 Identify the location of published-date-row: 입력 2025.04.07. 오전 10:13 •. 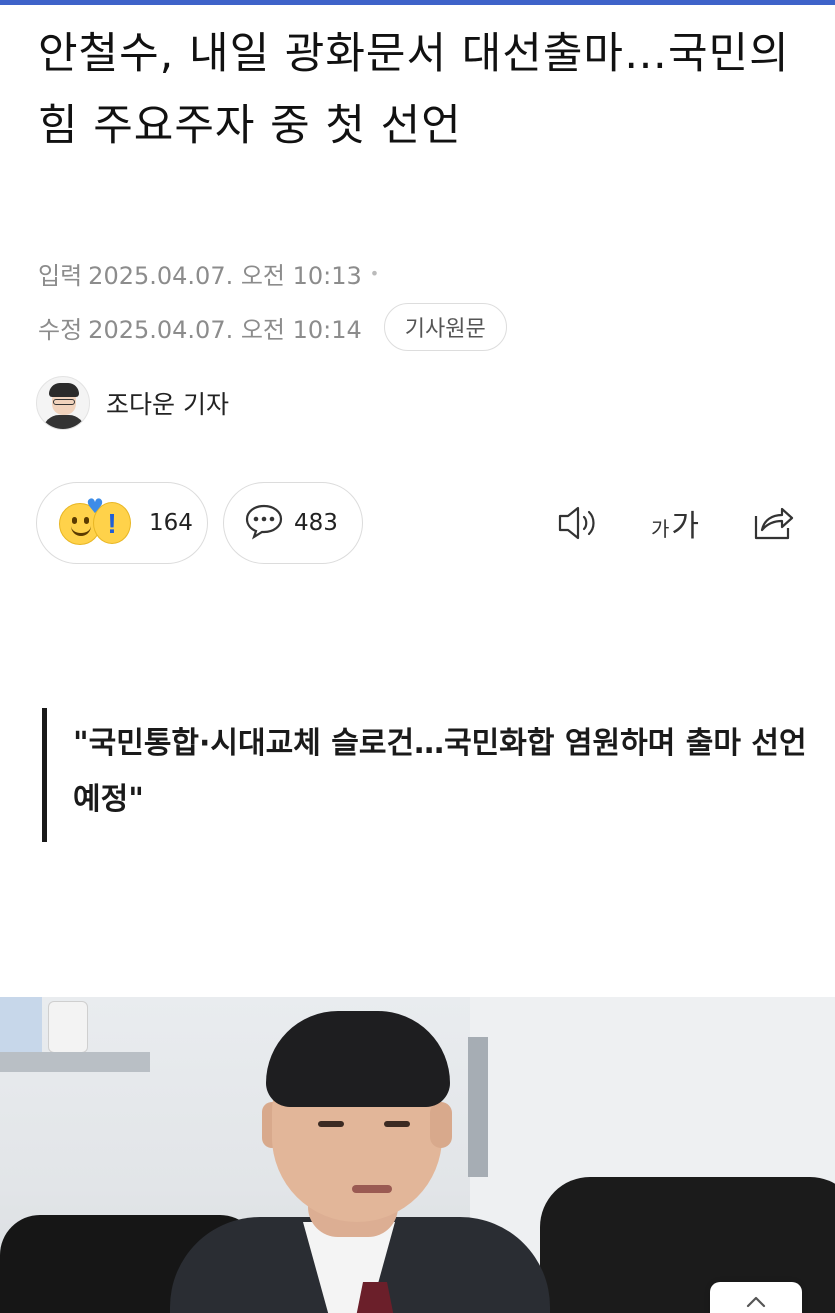
(208, 273).